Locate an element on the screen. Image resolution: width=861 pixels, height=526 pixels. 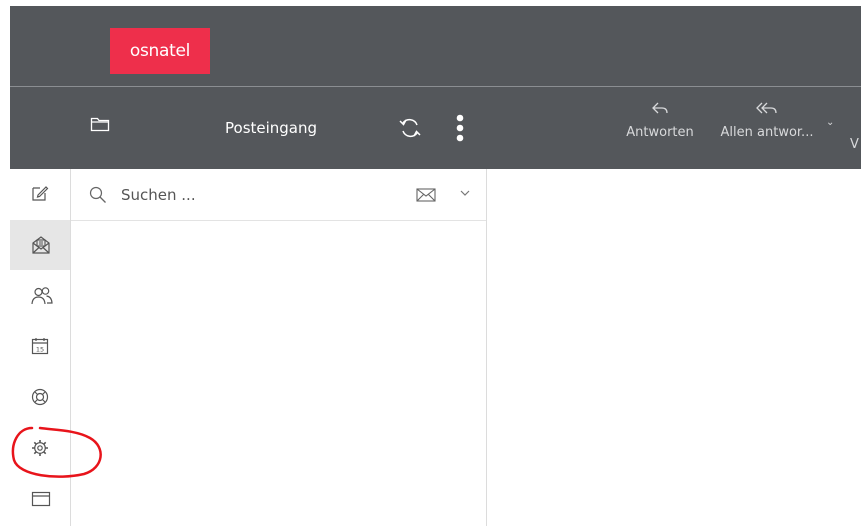
folder-icon is located at coordinates (100, 126).